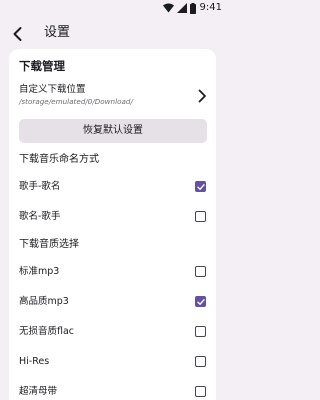  Describe the element at coordinates (112, 332) in the screenshot. I see `quality-option-lossless-flac: 无损音质flac` at that location.